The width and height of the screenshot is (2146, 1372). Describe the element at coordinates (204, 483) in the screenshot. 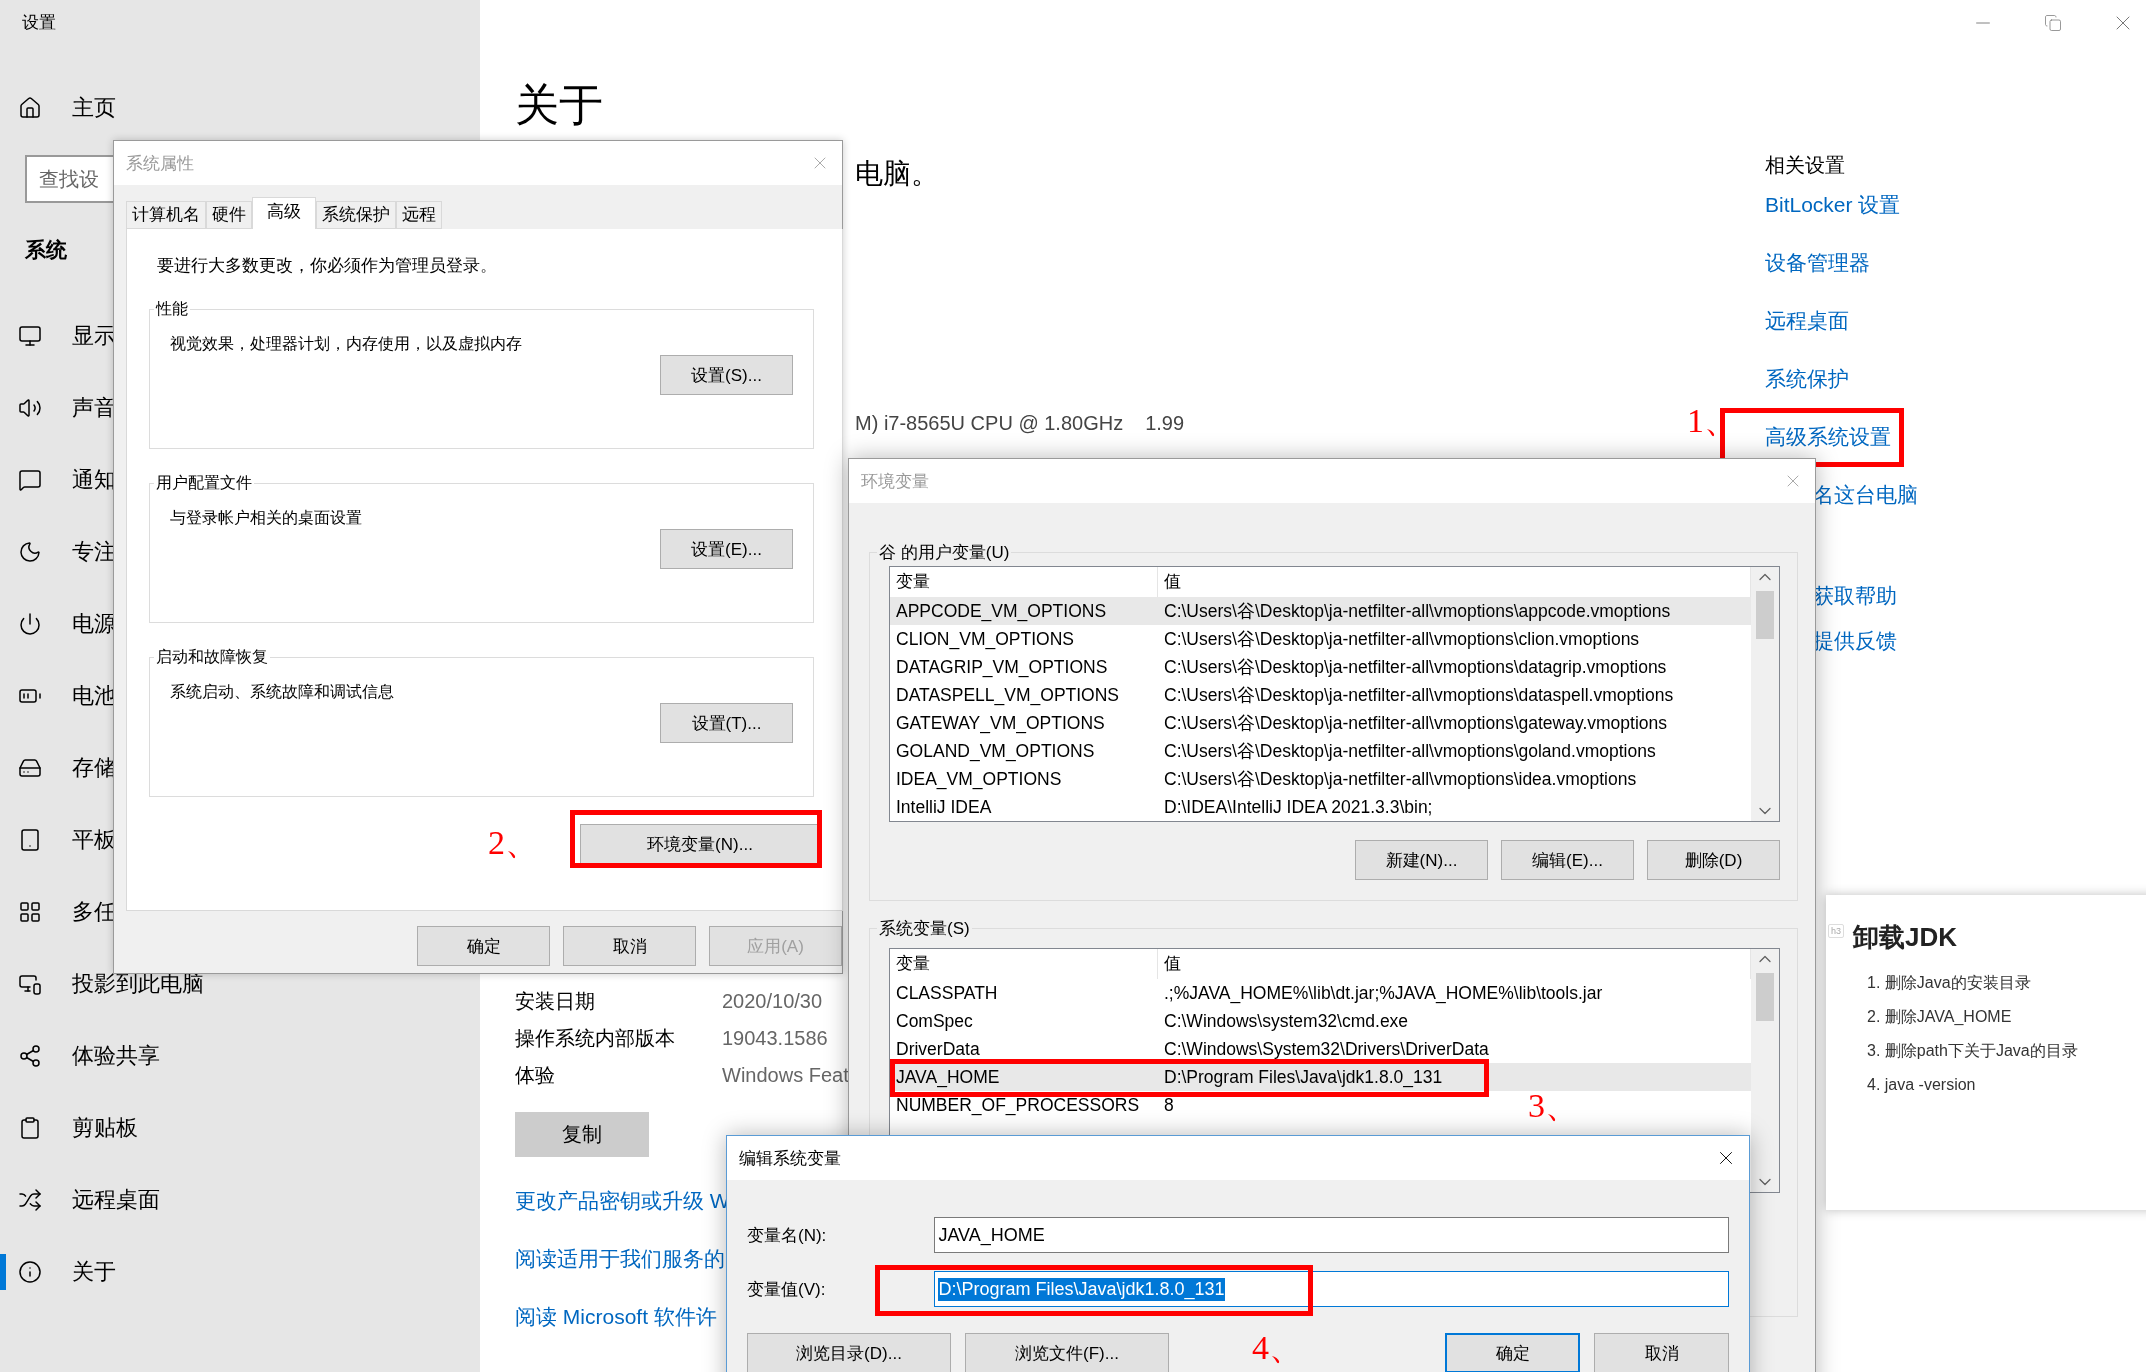

I see `group-title: 用户配置文件` at that location.